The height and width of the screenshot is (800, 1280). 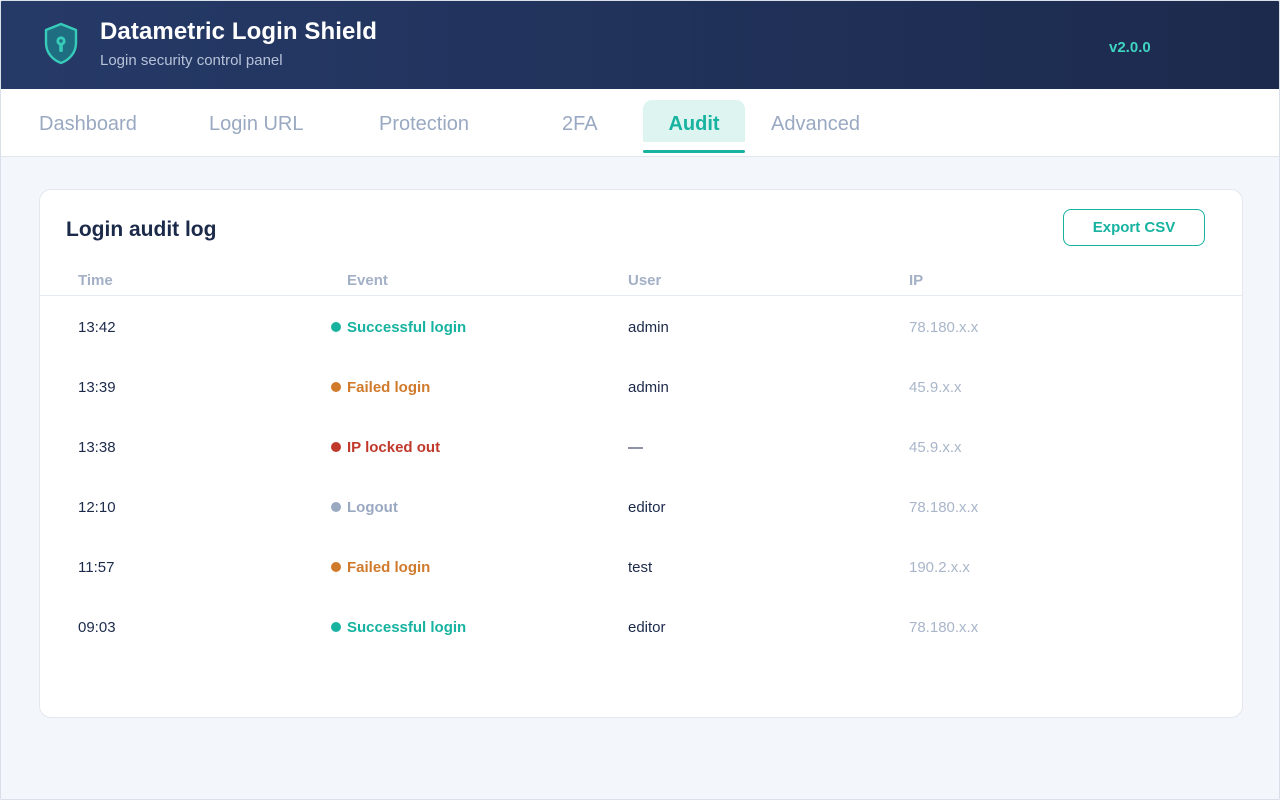 I want to click on column-header-ip: IP, so click(x=916, y=280).